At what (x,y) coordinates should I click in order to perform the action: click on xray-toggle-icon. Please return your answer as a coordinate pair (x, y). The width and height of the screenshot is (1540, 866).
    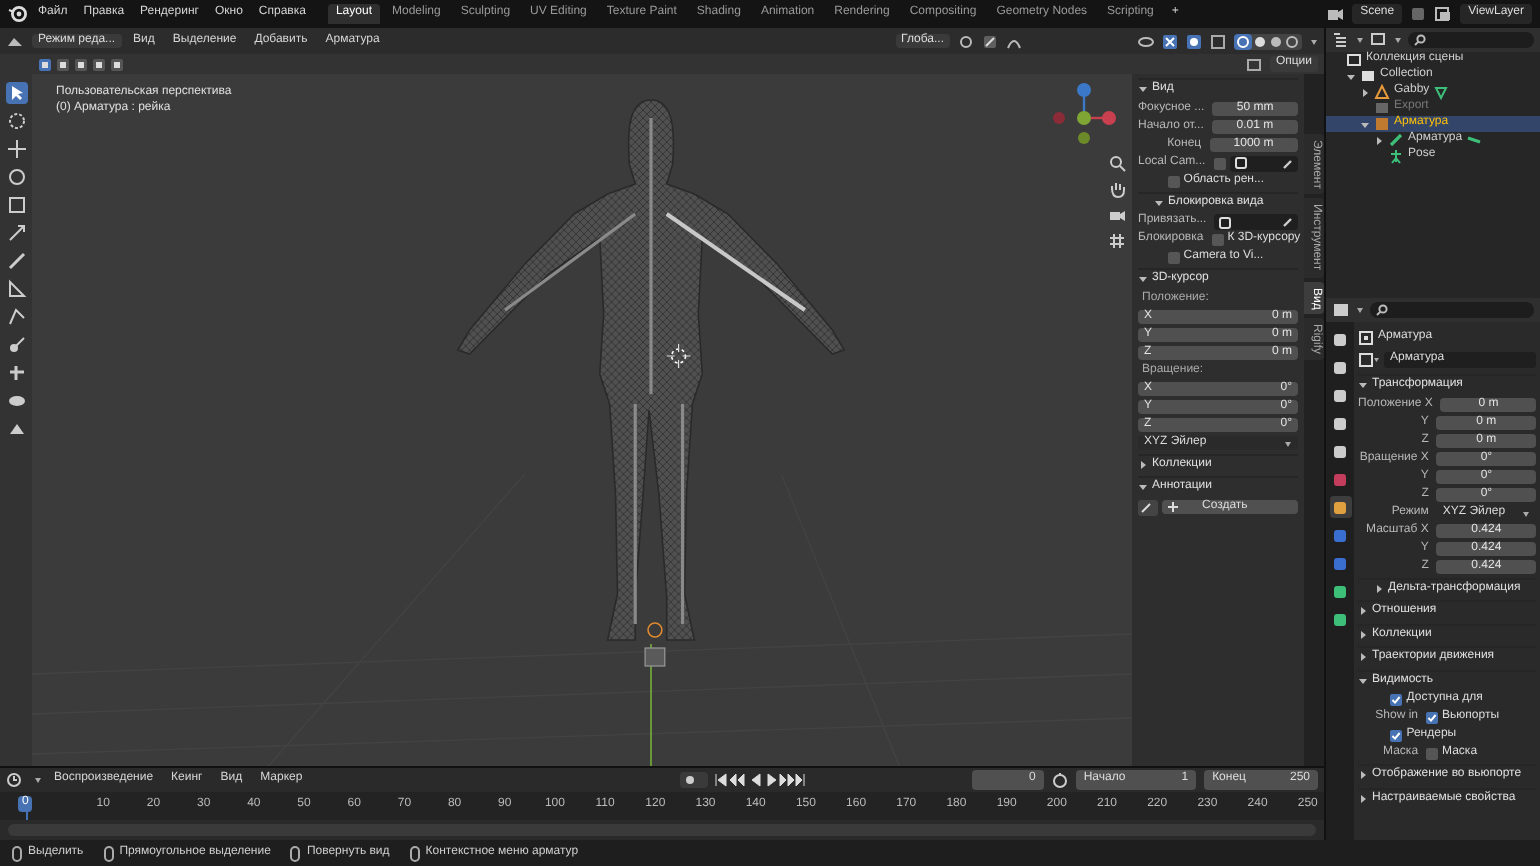
    Looking at the image, I should click on (1218, 41).